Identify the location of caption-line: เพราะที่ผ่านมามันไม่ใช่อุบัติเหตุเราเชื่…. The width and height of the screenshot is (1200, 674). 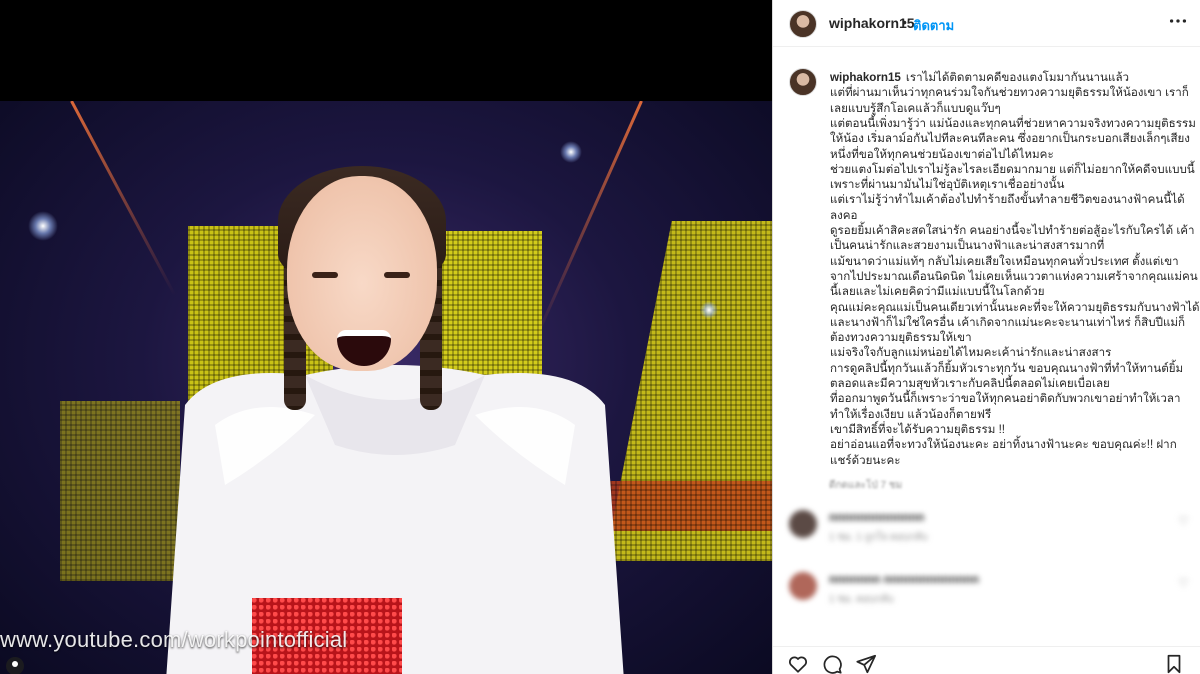
(947, 184).